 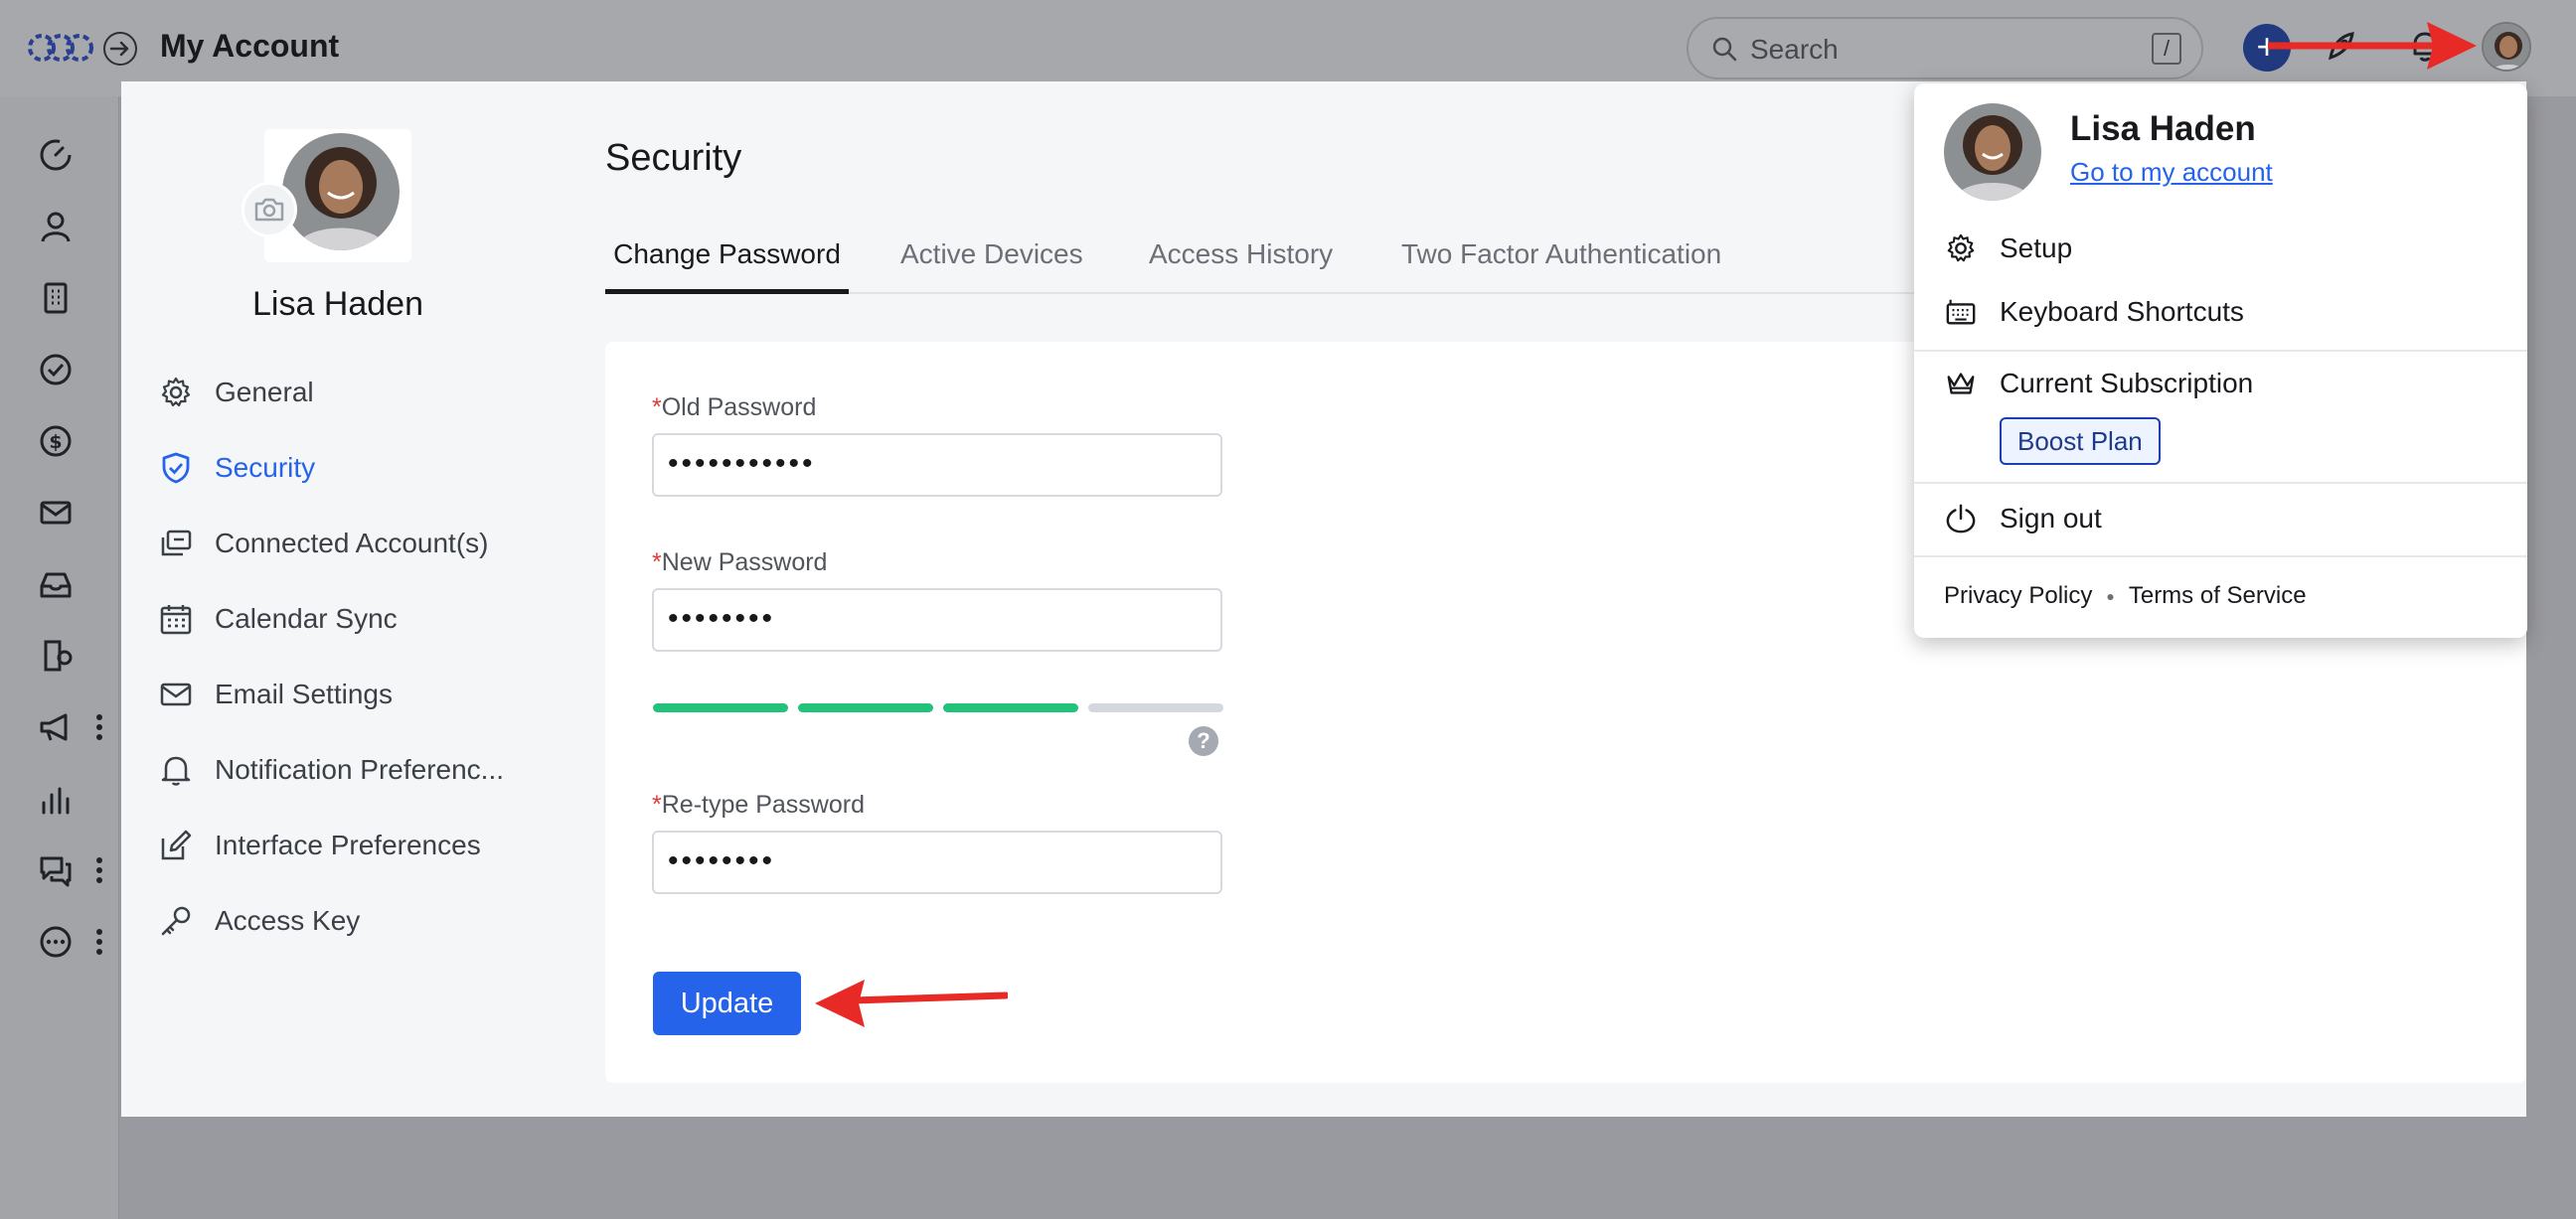 What do you see at coordinates (56, 155) in the screenshot?
I see `dashboard-icon` at bounding box center [56, 155].